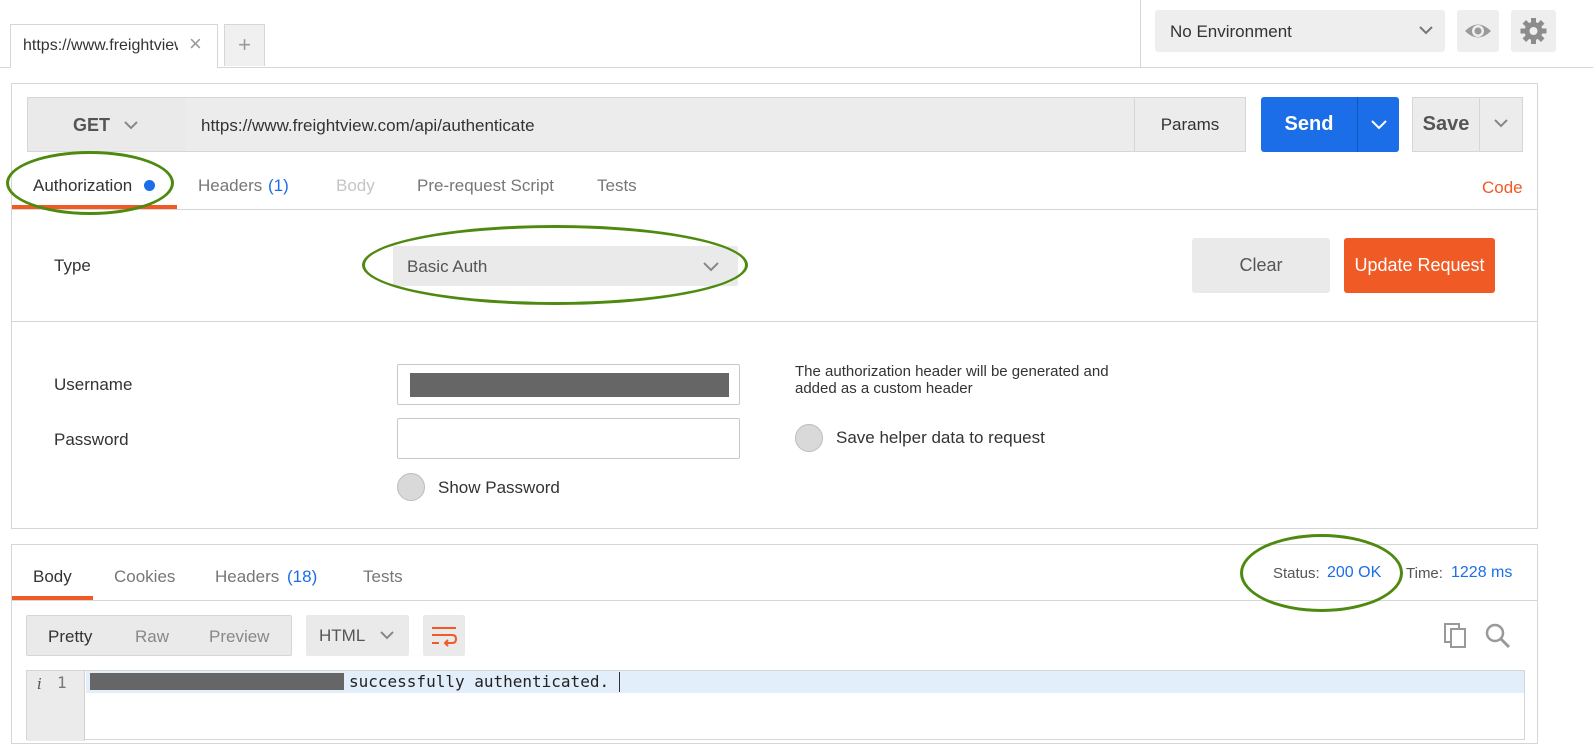 The width and height of the screenshot is (1593, 744). I want to click on view-raw-button: Raw, so click(152, 637).